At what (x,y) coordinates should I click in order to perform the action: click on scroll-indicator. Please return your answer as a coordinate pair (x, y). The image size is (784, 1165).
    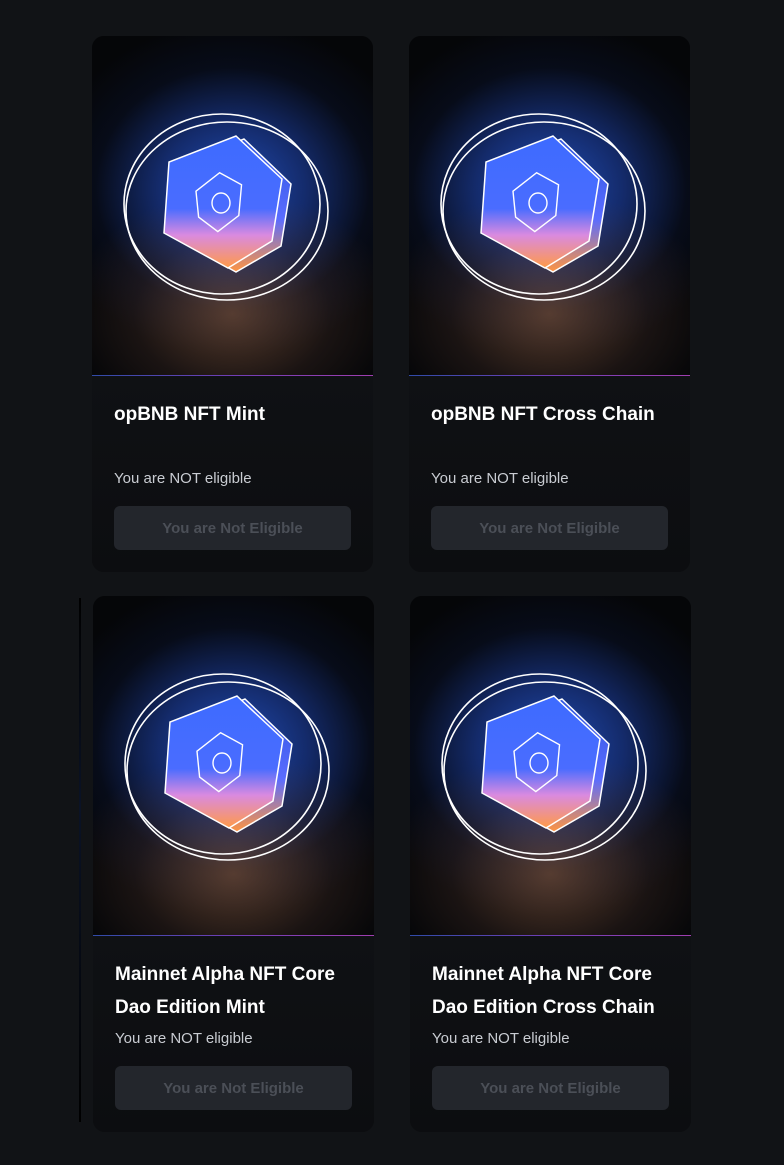
    Looking at the image, I should click on (80, 860).